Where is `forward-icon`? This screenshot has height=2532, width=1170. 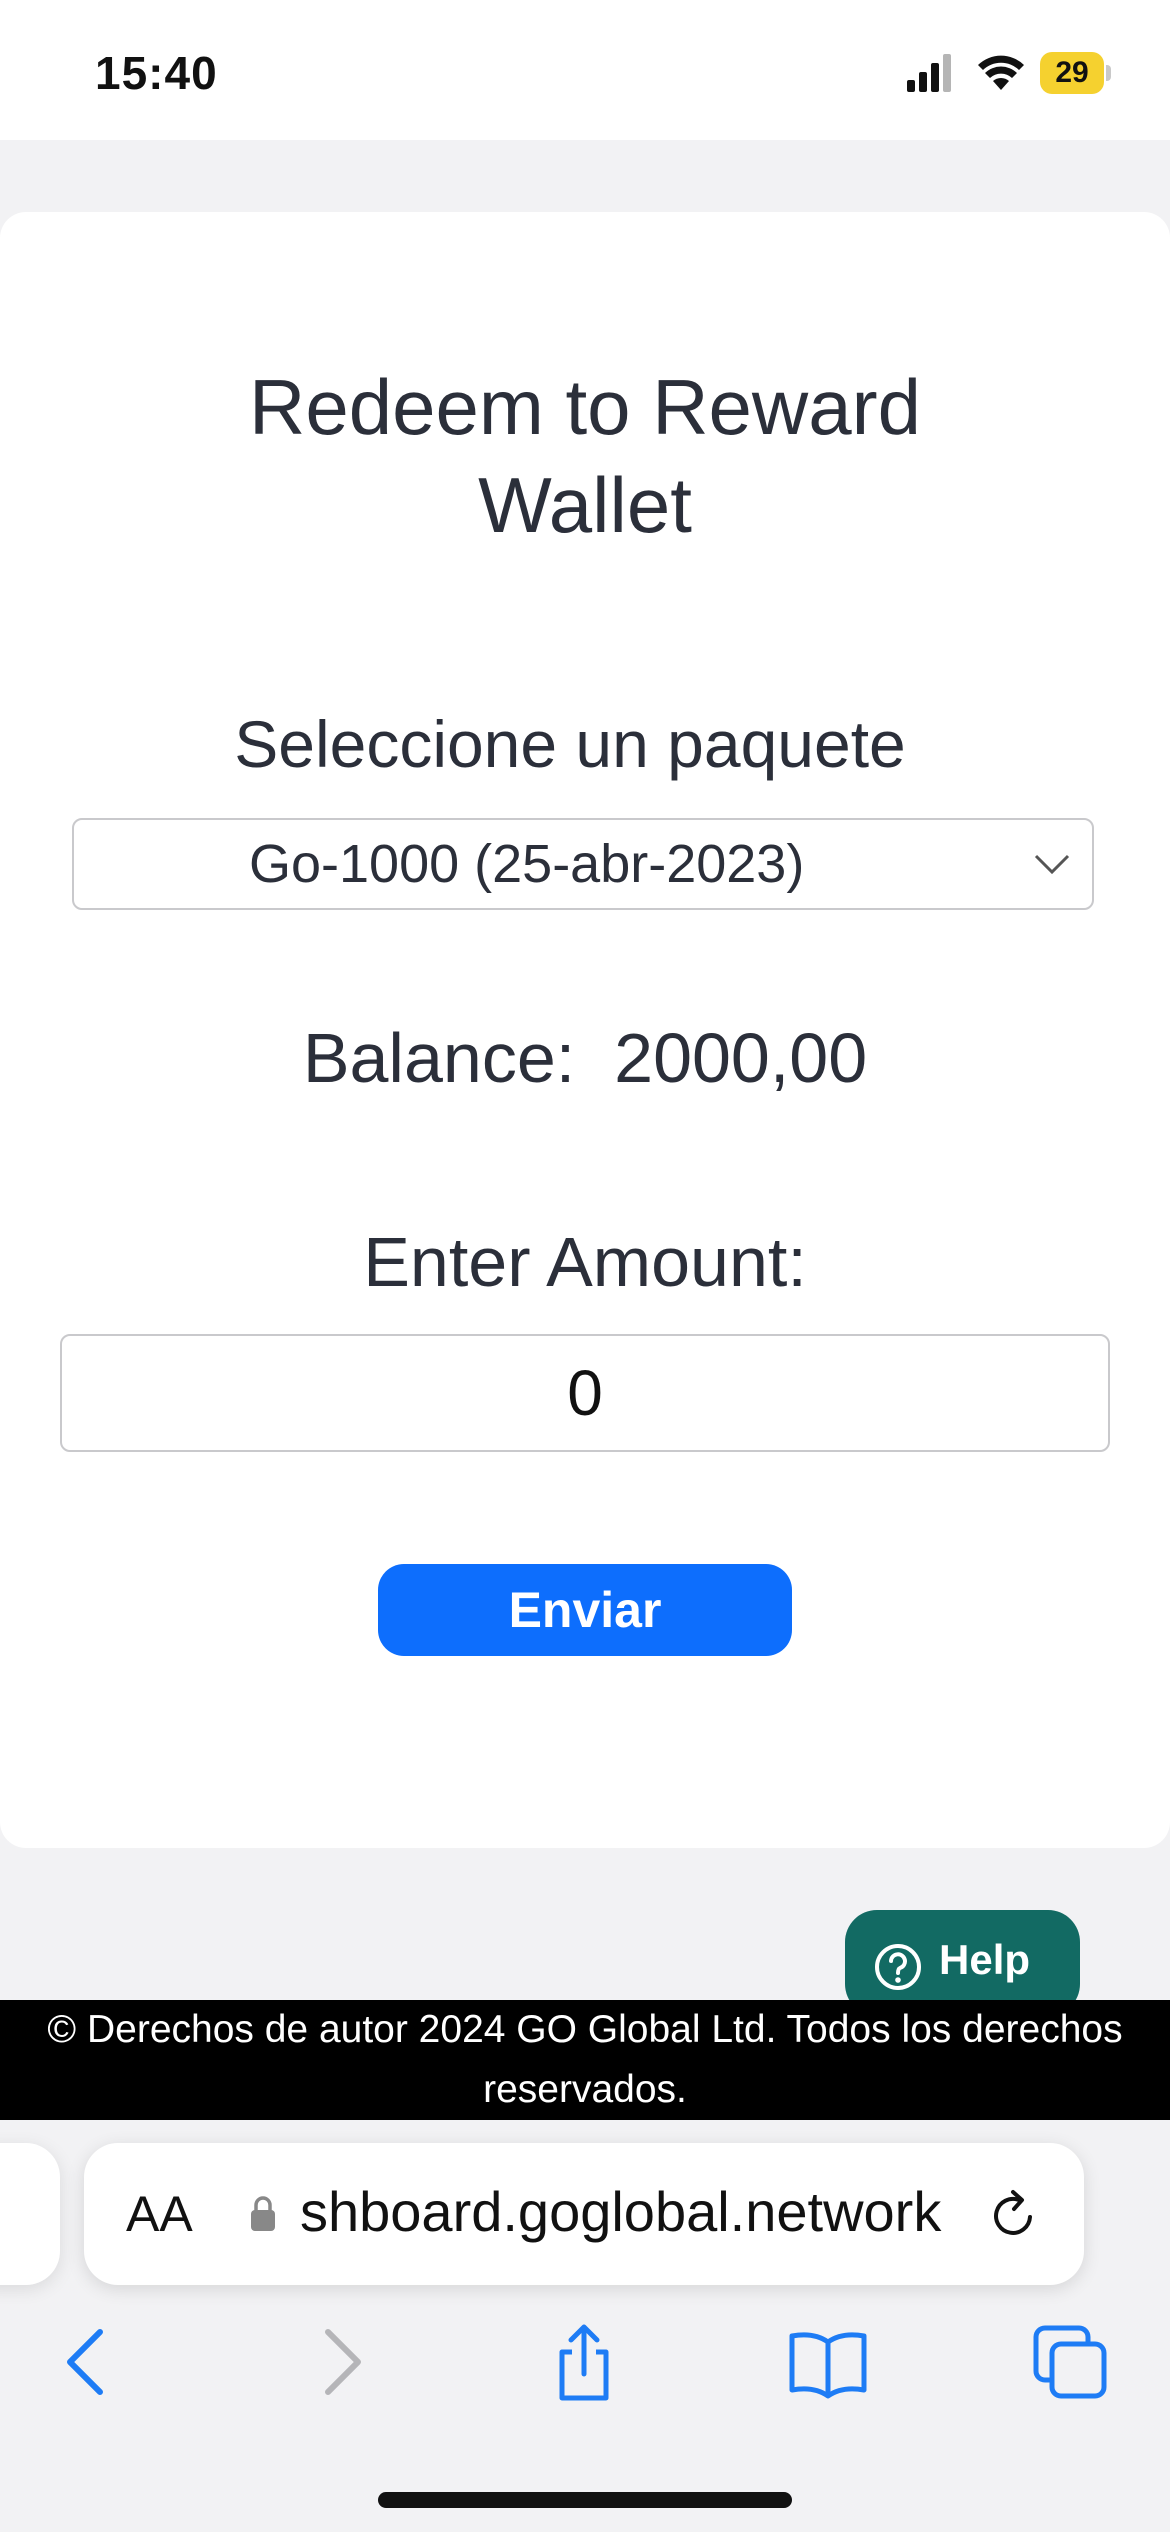
forward-icon is located at coordinates (340, 2362).